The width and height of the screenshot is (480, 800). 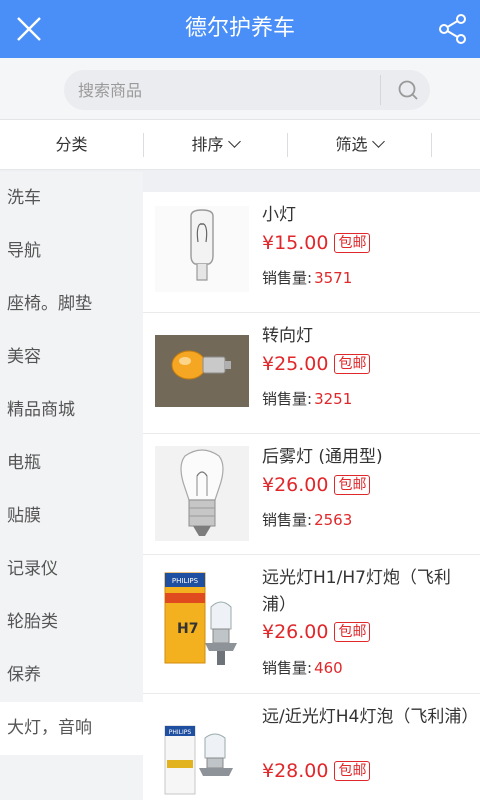 I want to click on fog-bulb-image, so click(x=202, y=493).